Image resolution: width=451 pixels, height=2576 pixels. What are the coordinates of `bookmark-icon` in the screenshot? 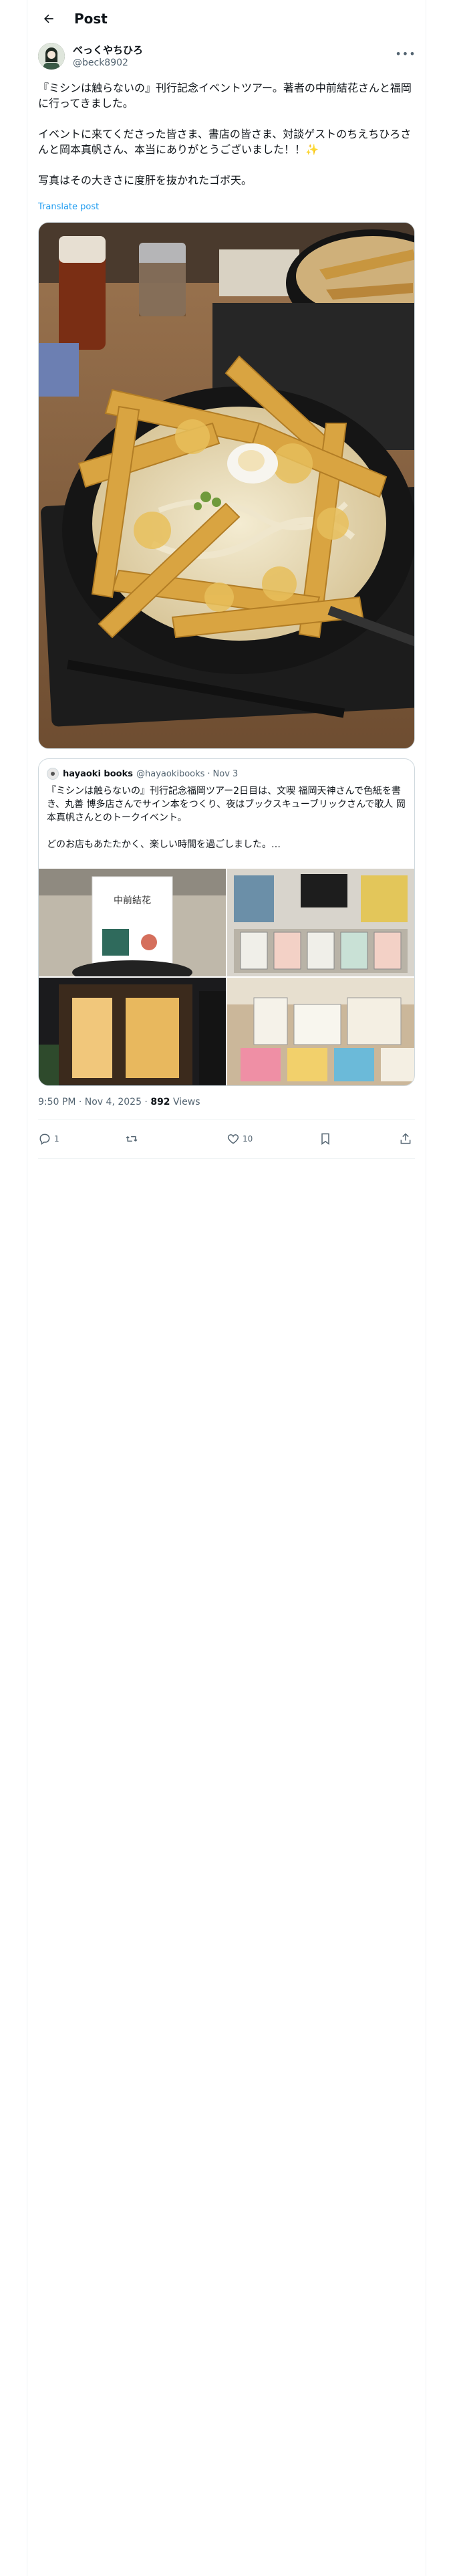 It's located at (325, 1139).